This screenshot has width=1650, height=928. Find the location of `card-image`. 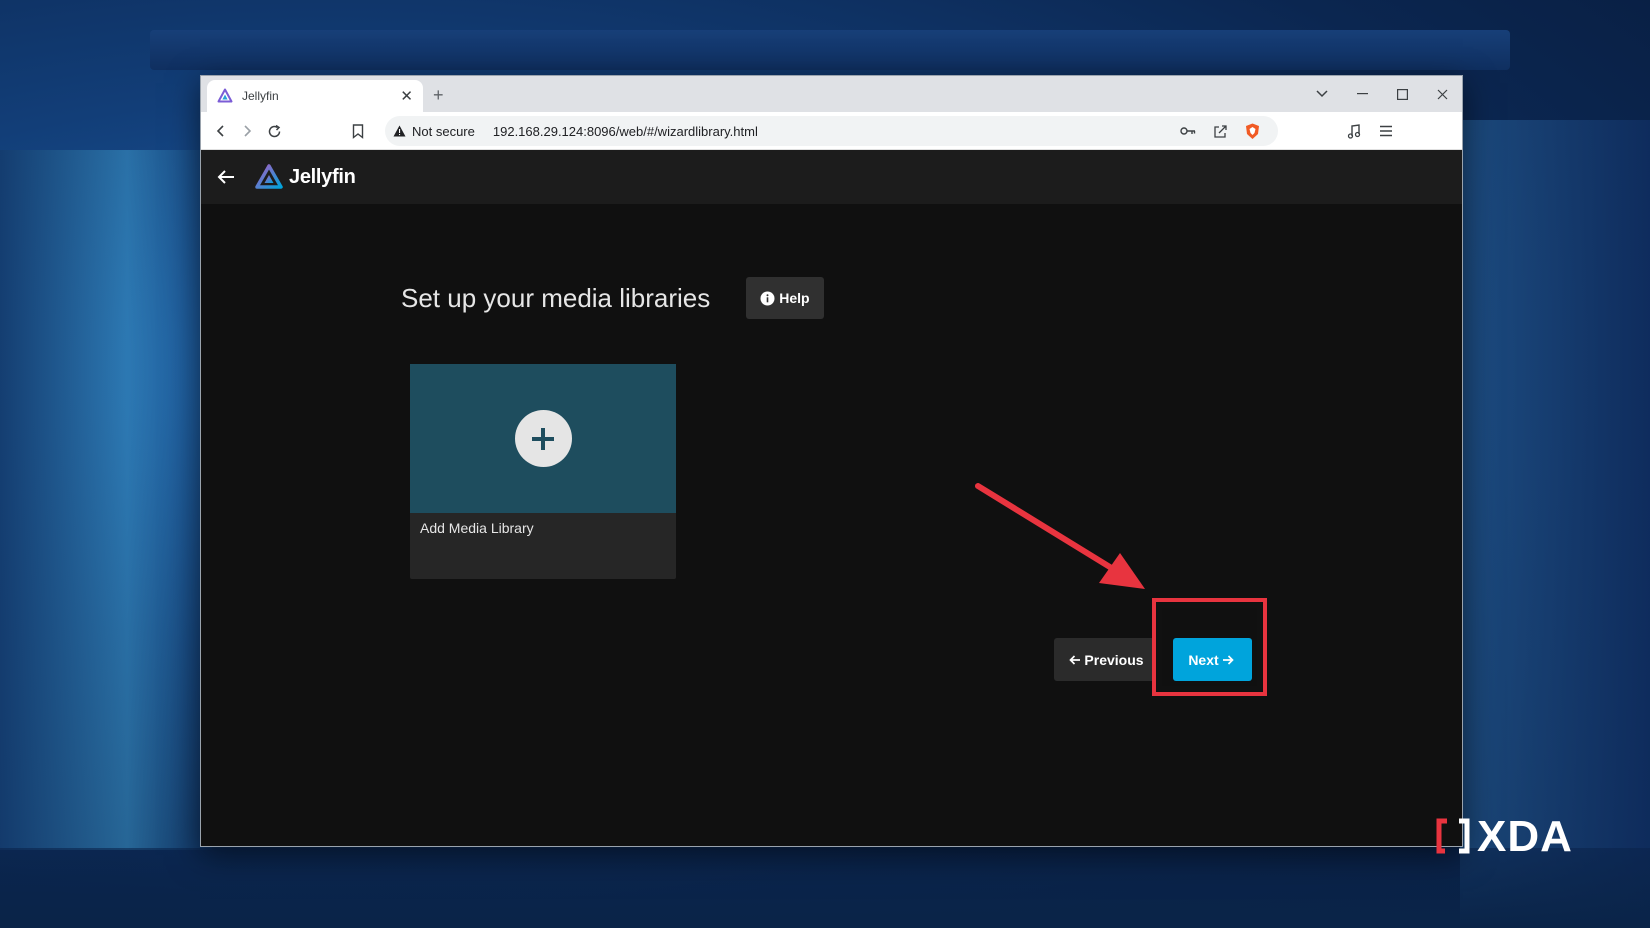

card-image is located at coordinates (543, 438).